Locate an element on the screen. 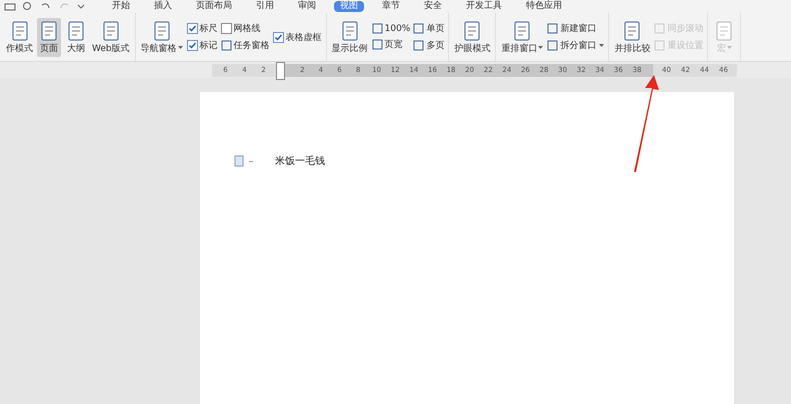 This screenshot has width=791, height=404. menu-tab: 开始 is located at coordinates (121, 6).